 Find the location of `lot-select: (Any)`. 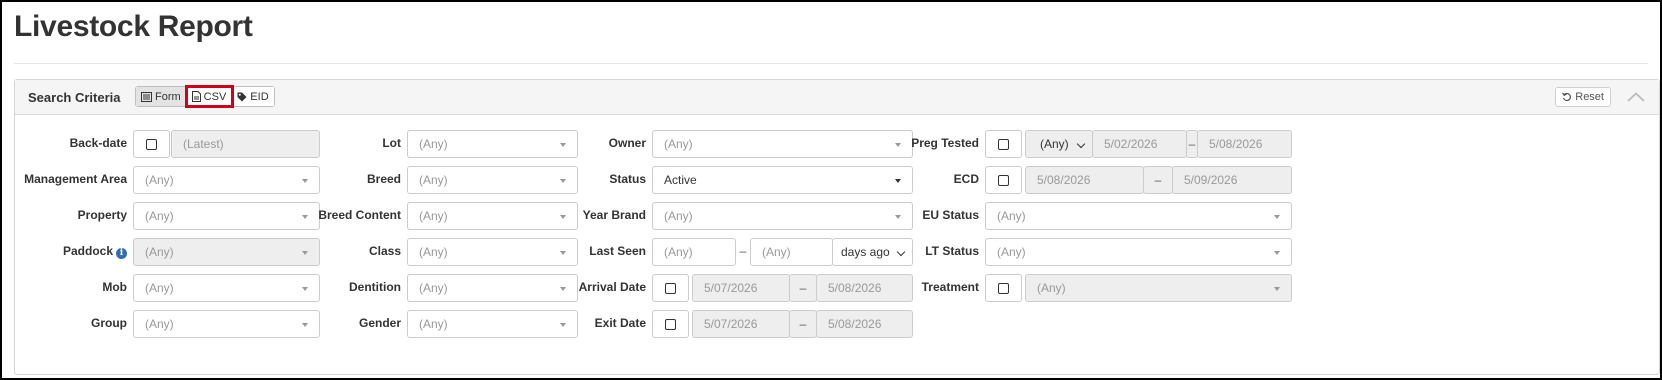

lot-select: (Any) is located at coordinates (492, 144).